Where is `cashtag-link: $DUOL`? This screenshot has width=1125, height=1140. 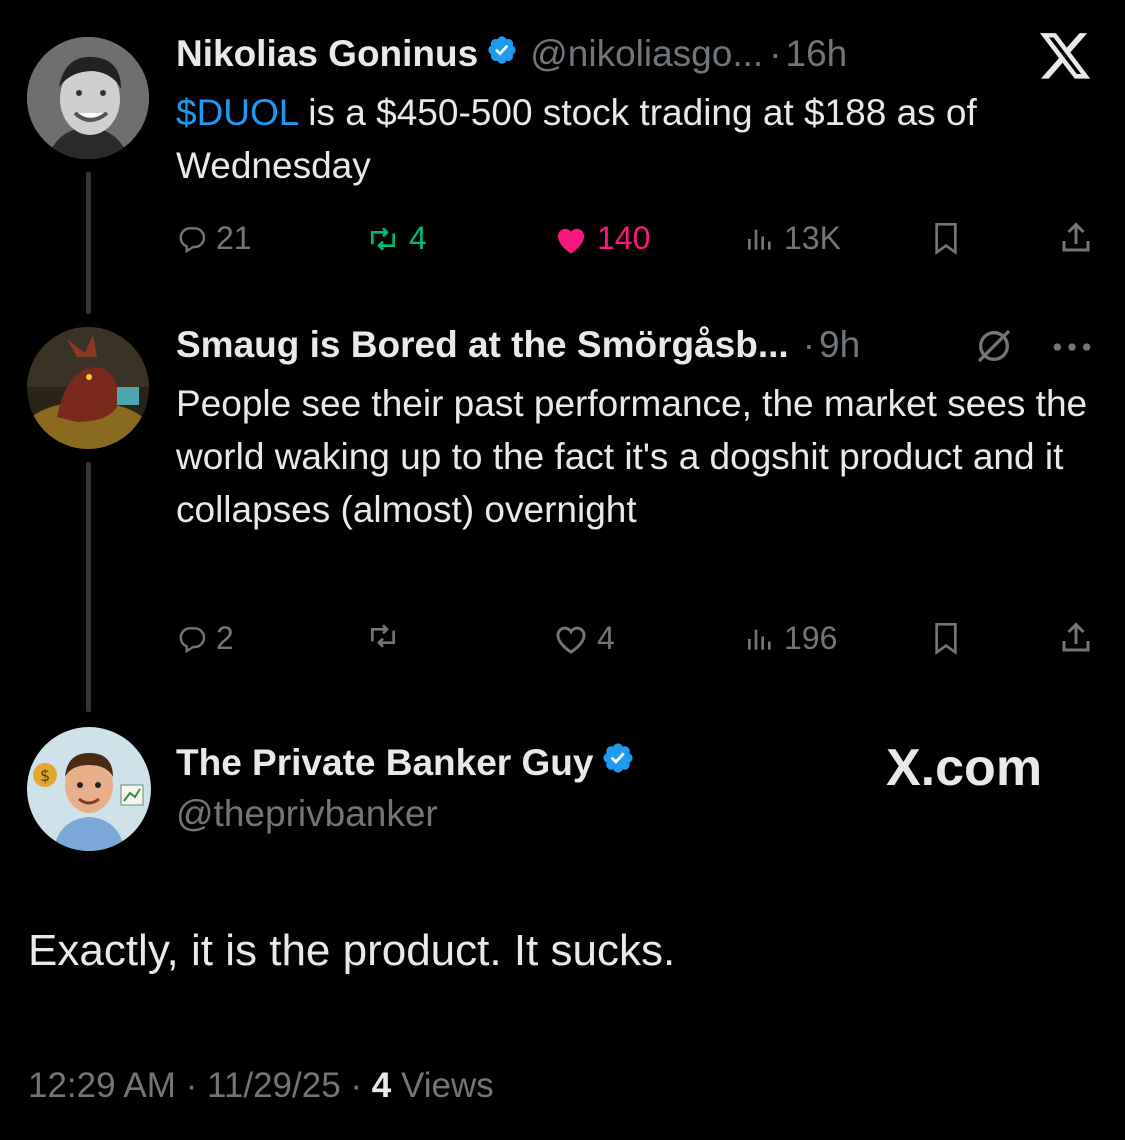 cashtag-link: $DUOL is located at coordinates (237, 112).